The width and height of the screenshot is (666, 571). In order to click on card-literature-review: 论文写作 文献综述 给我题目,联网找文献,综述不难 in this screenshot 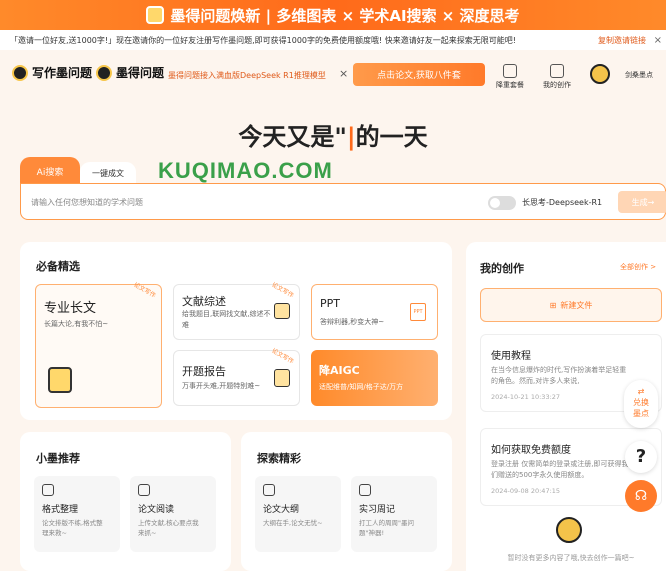, I will do `click(236, 310)`.